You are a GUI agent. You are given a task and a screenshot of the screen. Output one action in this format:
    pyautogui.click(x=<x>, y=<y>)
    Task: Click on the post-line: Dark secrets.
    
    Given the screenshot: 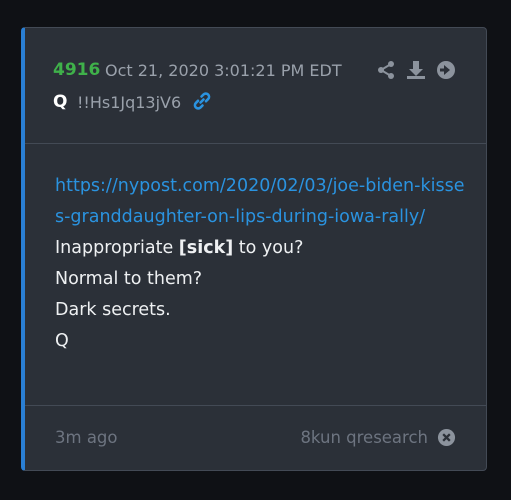 What is the action you would take?
    pyautogui.click(x=113, y=310)
    